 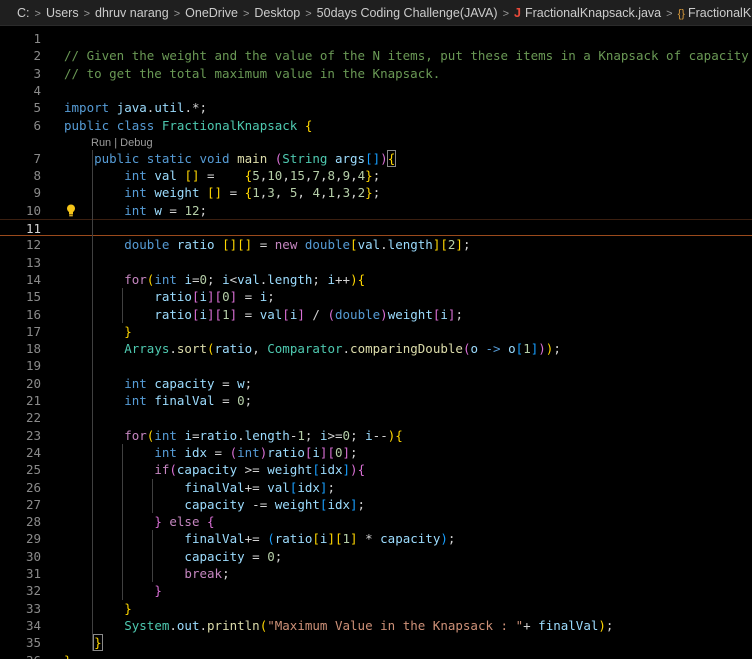 I want to click on code-token: }, so click(x=128, y=608).